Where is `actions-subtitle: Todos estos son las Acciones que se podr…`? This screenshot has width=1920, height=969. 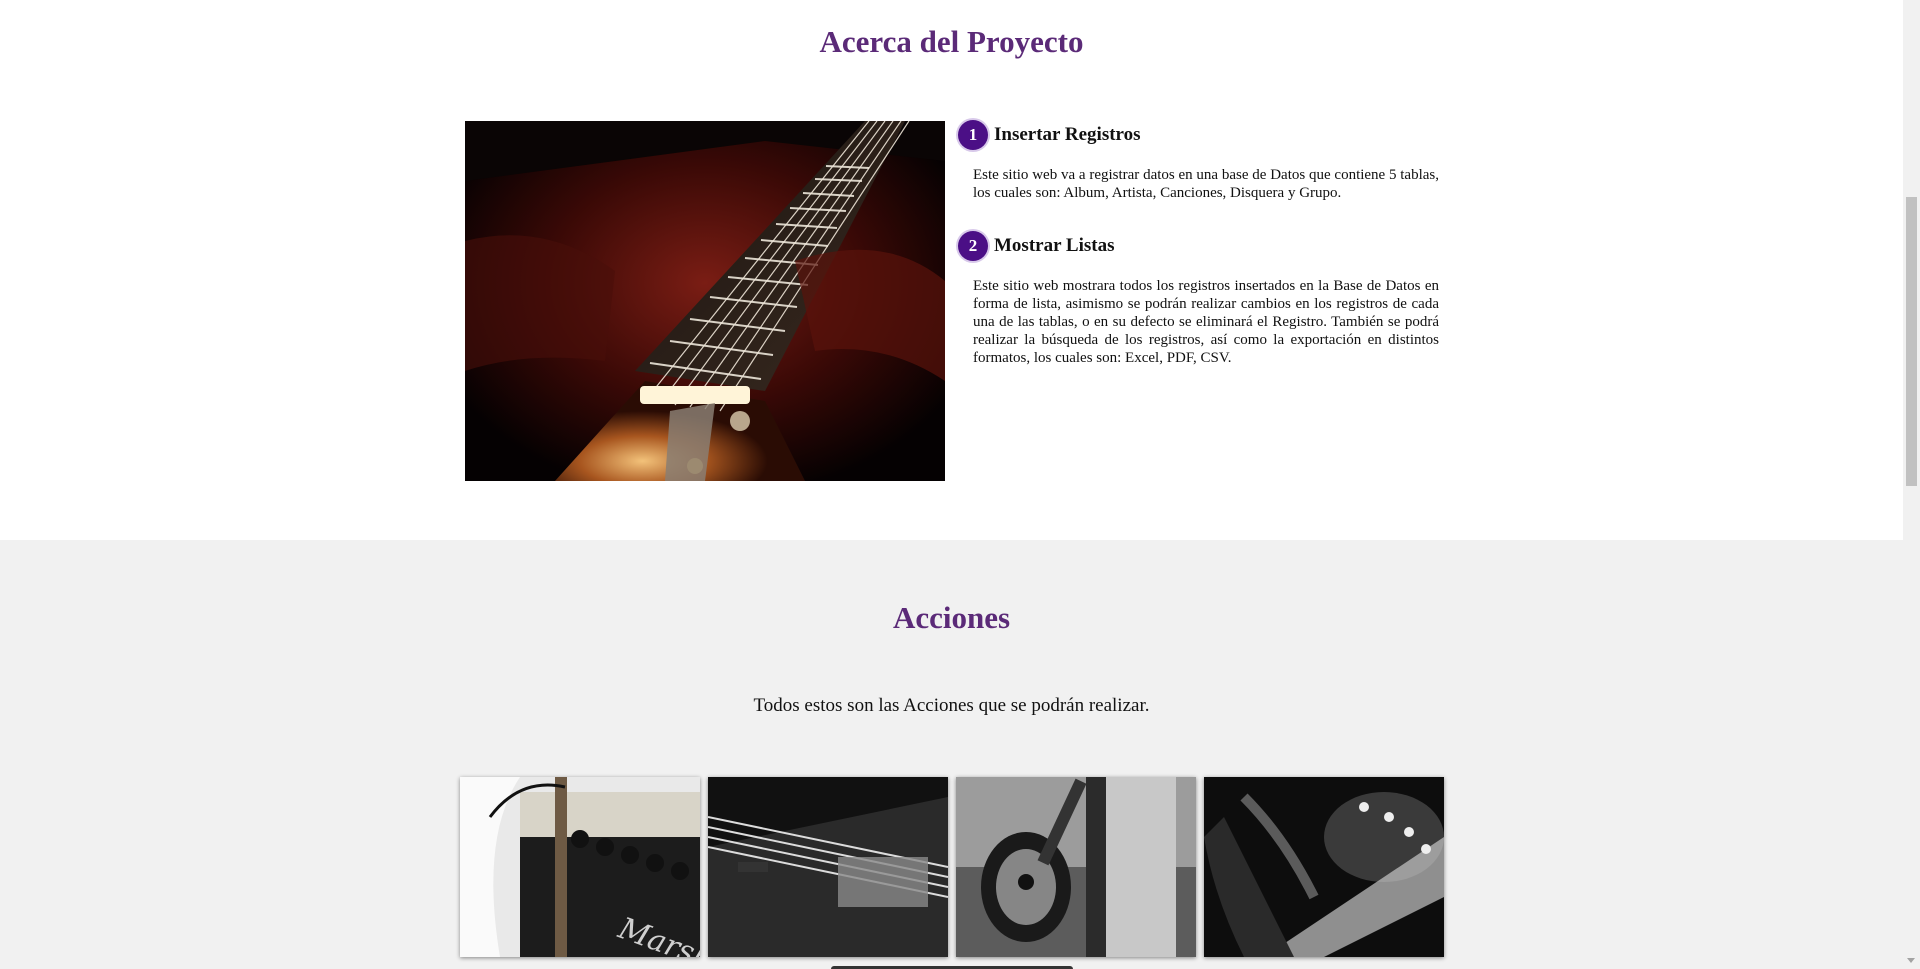 actions-subtitle: Todos estos son las Acciones que se podr… is located at coordinates (951, 705).